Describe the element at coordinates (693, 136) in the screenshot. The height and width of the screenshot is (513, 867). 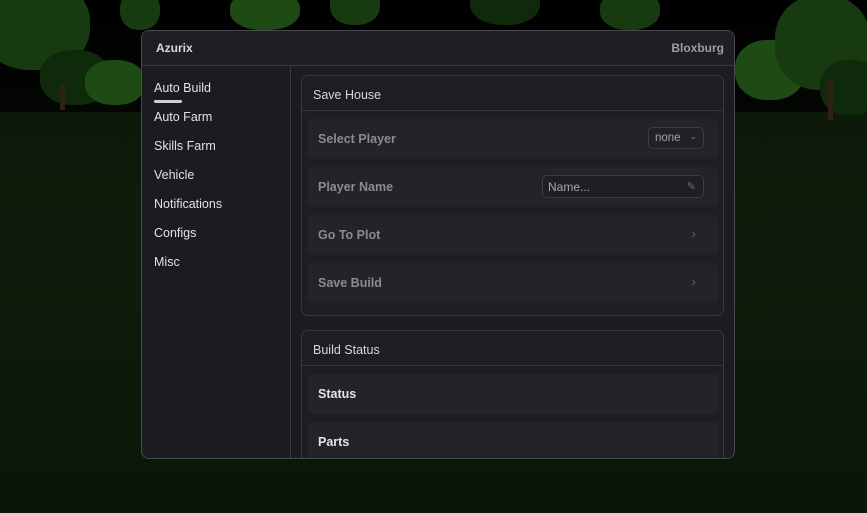
I see `chevron-down-icon: ⌄` at that location.